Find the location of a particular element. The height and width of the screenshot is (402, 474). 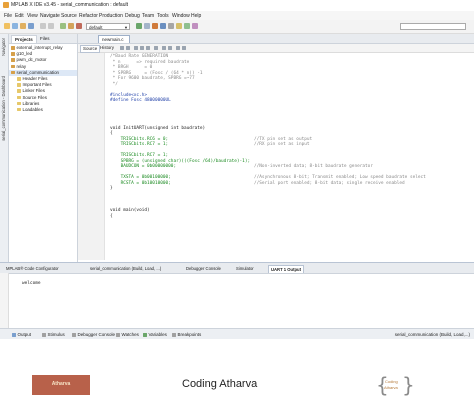

step-icon is located at coordinates (187, 26).